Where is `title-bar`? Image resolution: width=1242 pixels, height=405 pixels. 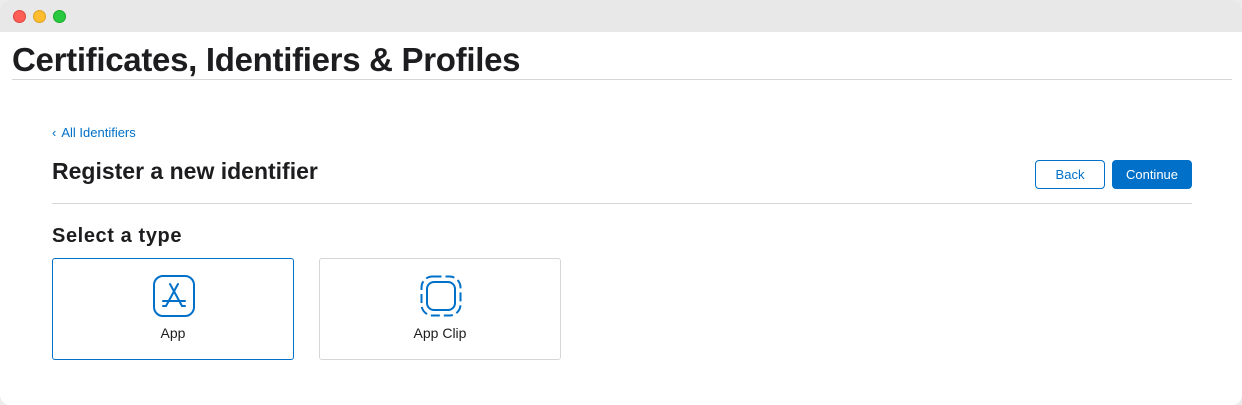 title-bar is located at coordinates (621, 16).